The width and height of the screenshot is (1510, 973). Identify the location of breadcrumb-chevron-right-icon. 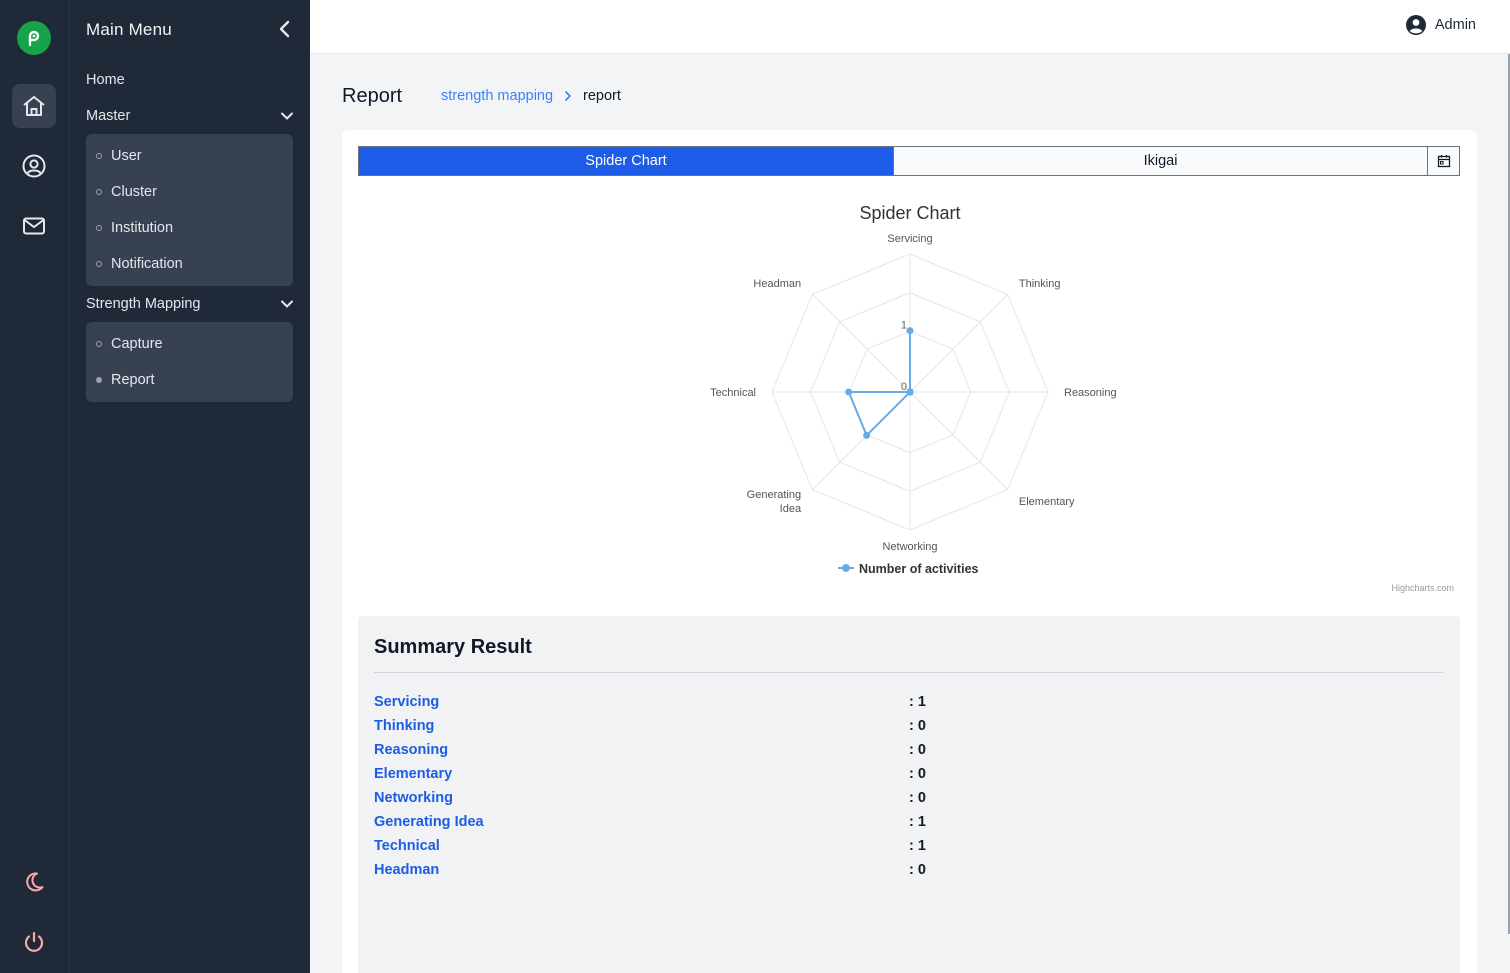
(568, 96).